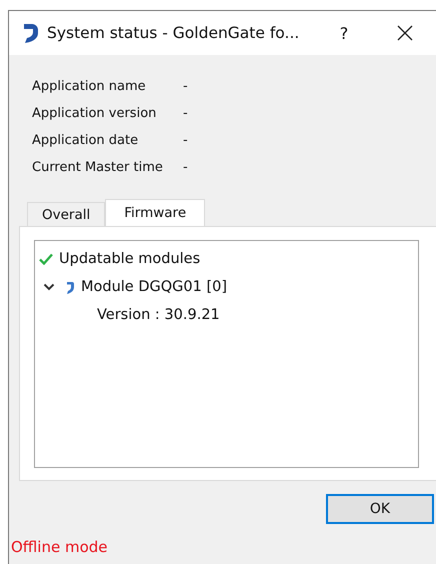  I want to click on status-text: Offline mode, so click(59, 547).